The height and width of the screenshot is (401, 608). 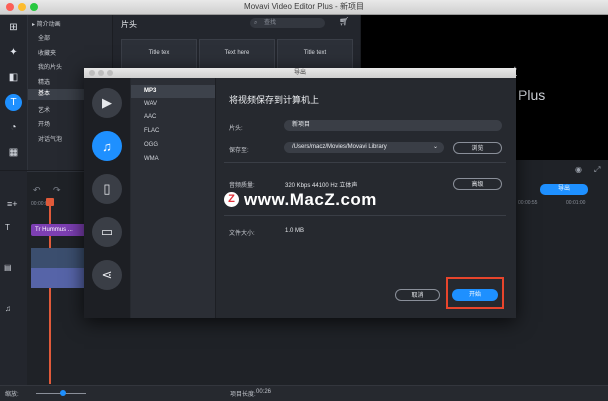 What do you see at coordinates (304, 393) in the screenshot?
I see `status-bar: 缩放: 项目长度: 00:26` at bounding box center [304, 393].